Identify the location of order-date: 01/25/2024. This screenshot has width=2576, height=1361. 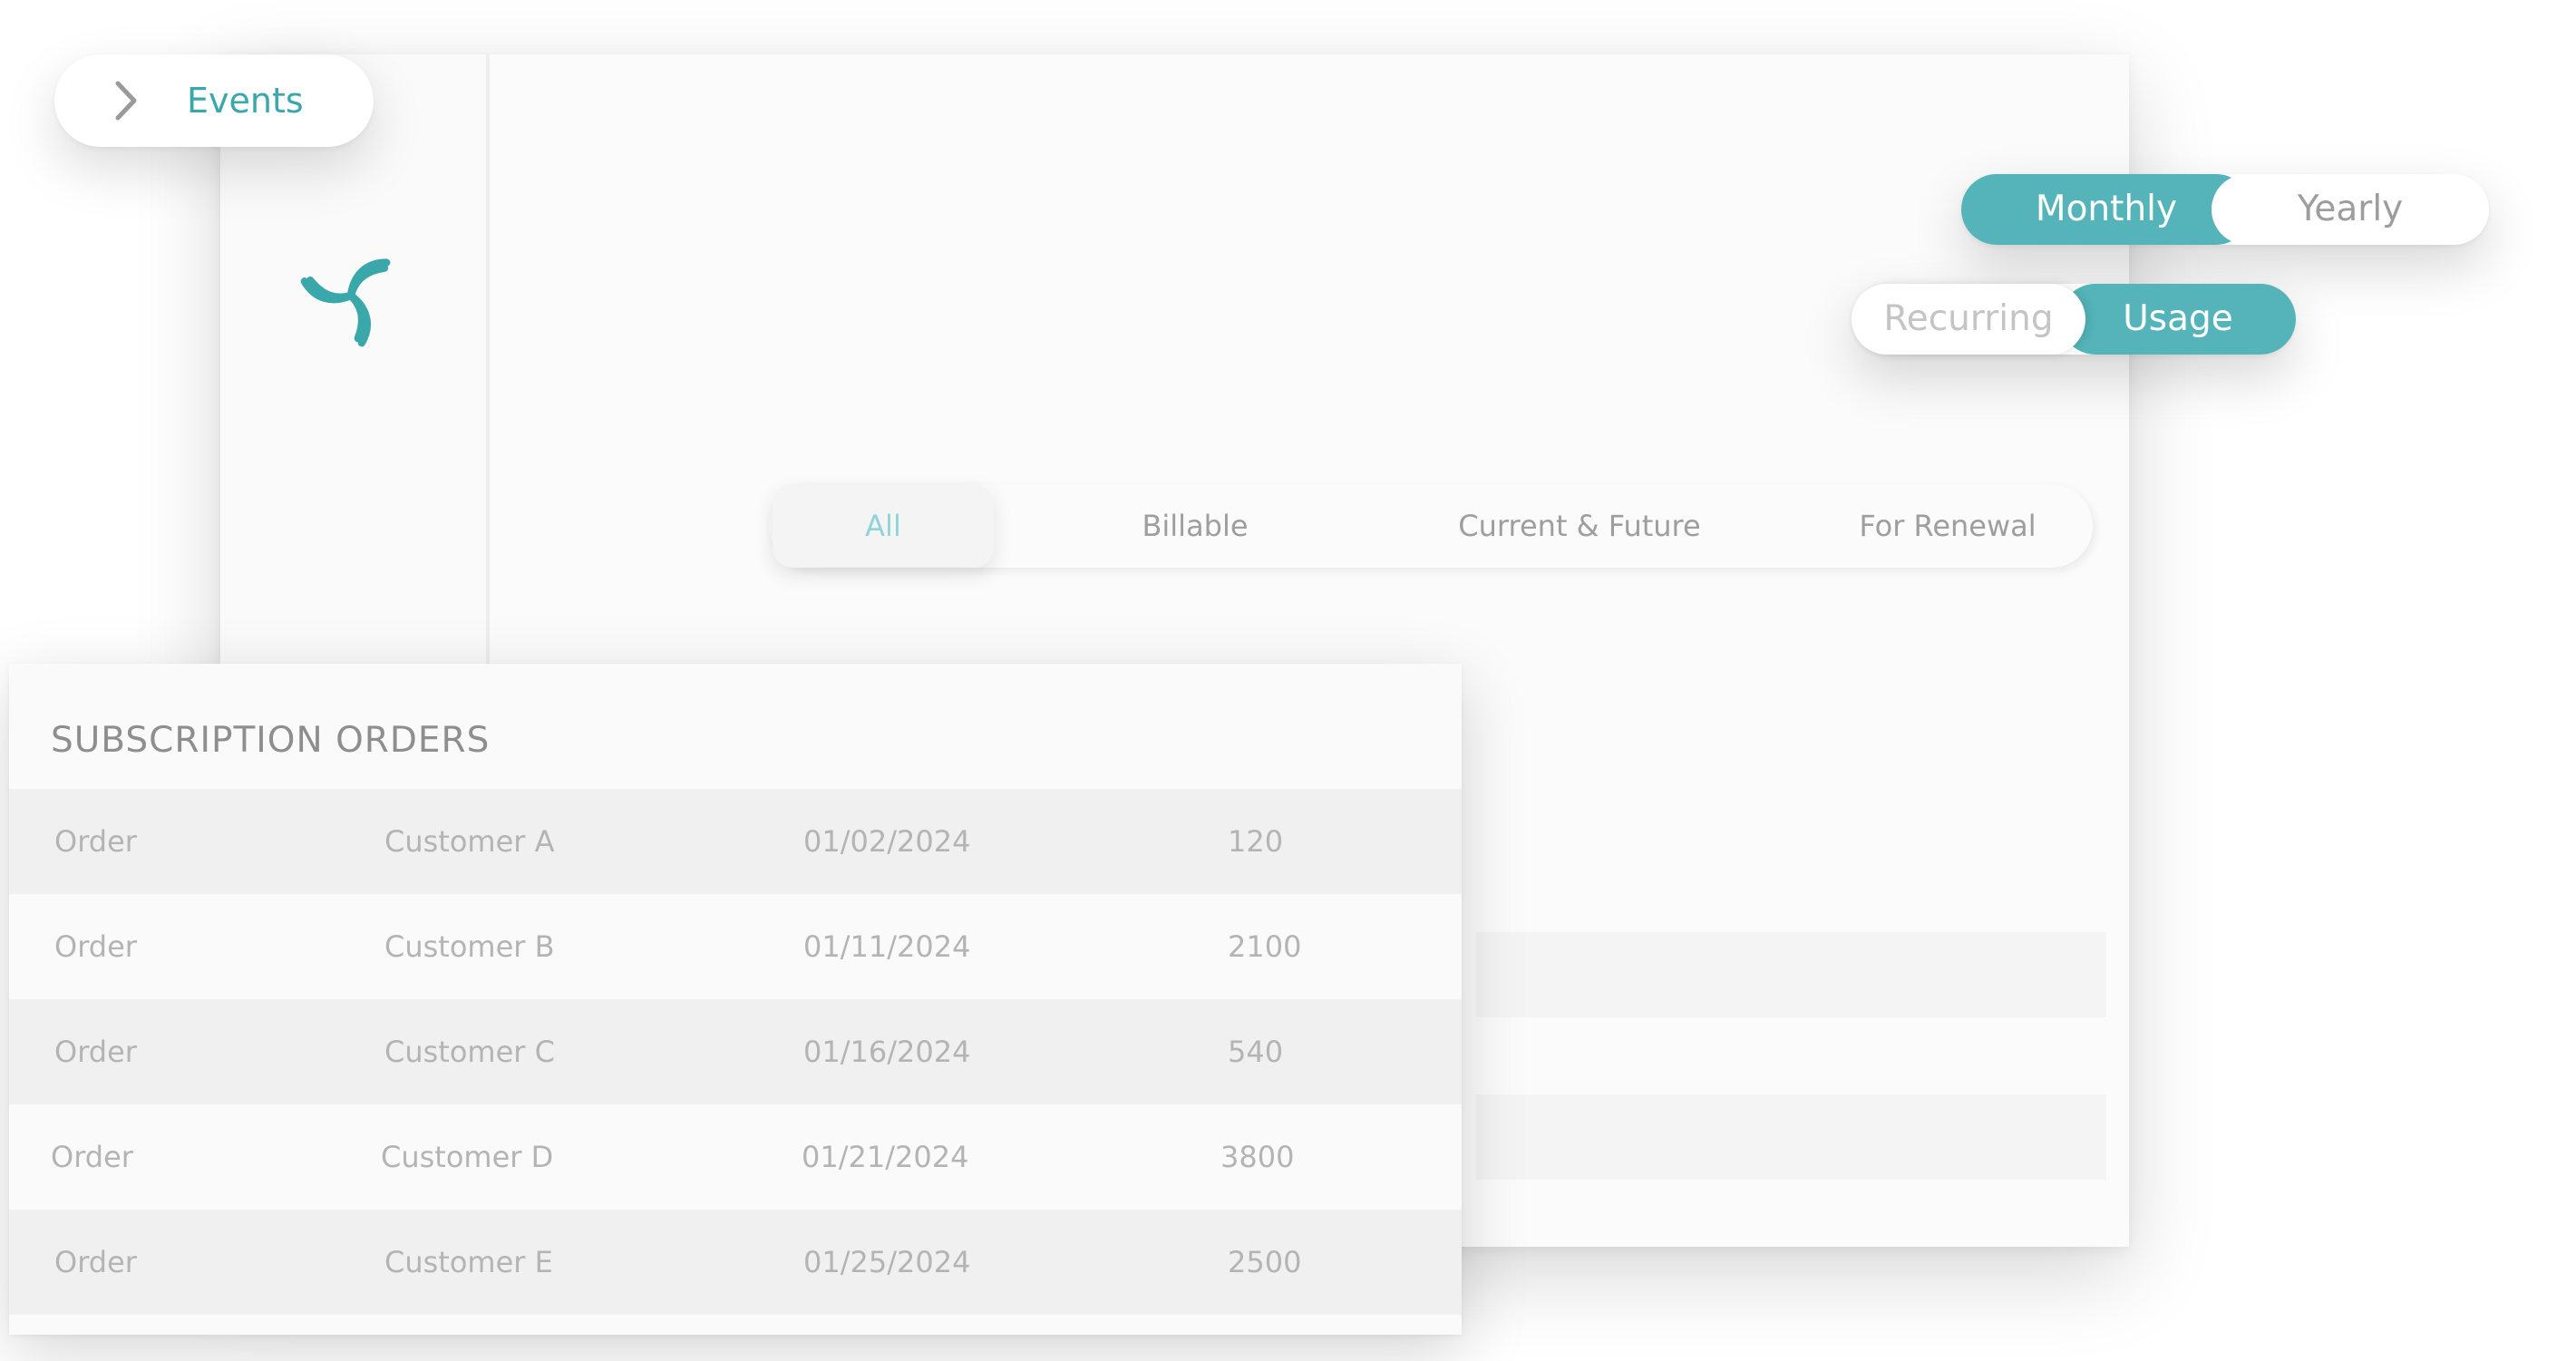
(887, 1262).